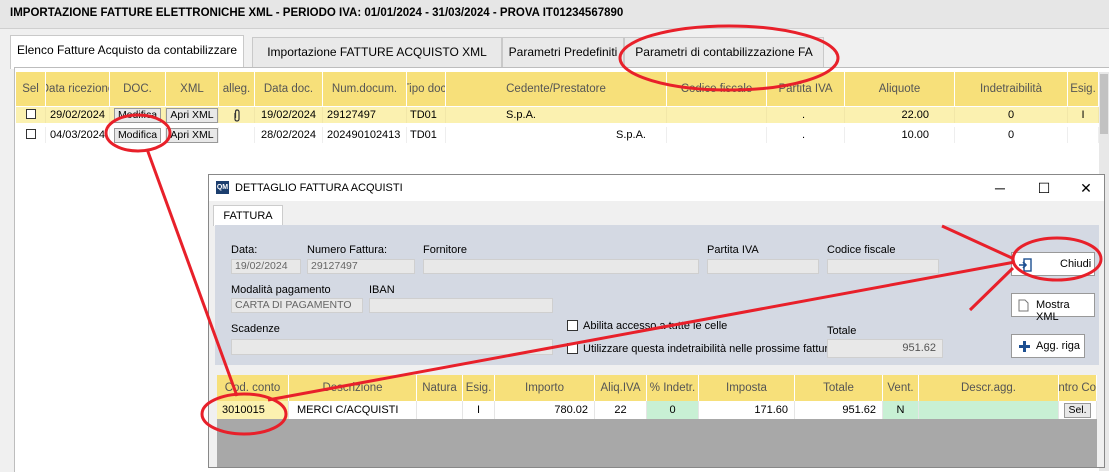 The width and height of the screenshot is (1109, 472). I want to click on col-sel: Sel, so click(31, 89).